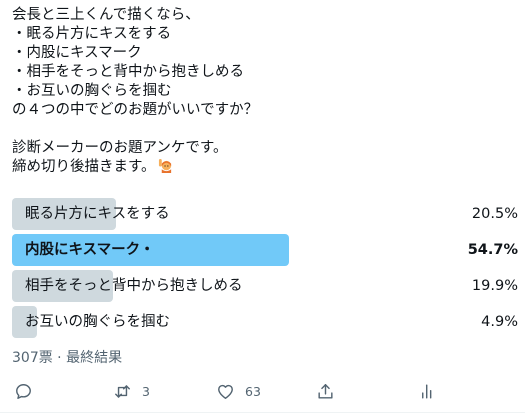  What do you see at coordinates (97, 322) in the screenshot?
I see `poll-option-label: お互いの胸ぐらを掴む` at bounding box center [97, 322].